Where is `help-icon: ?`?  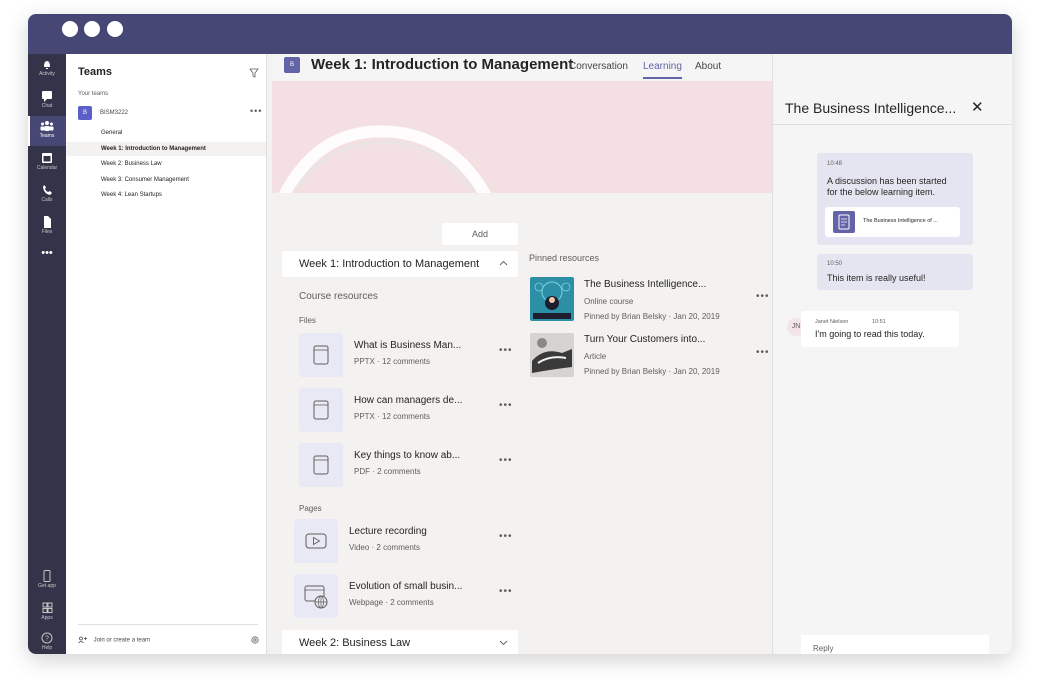
help-icon: ? is located at coordinates (47, 638).